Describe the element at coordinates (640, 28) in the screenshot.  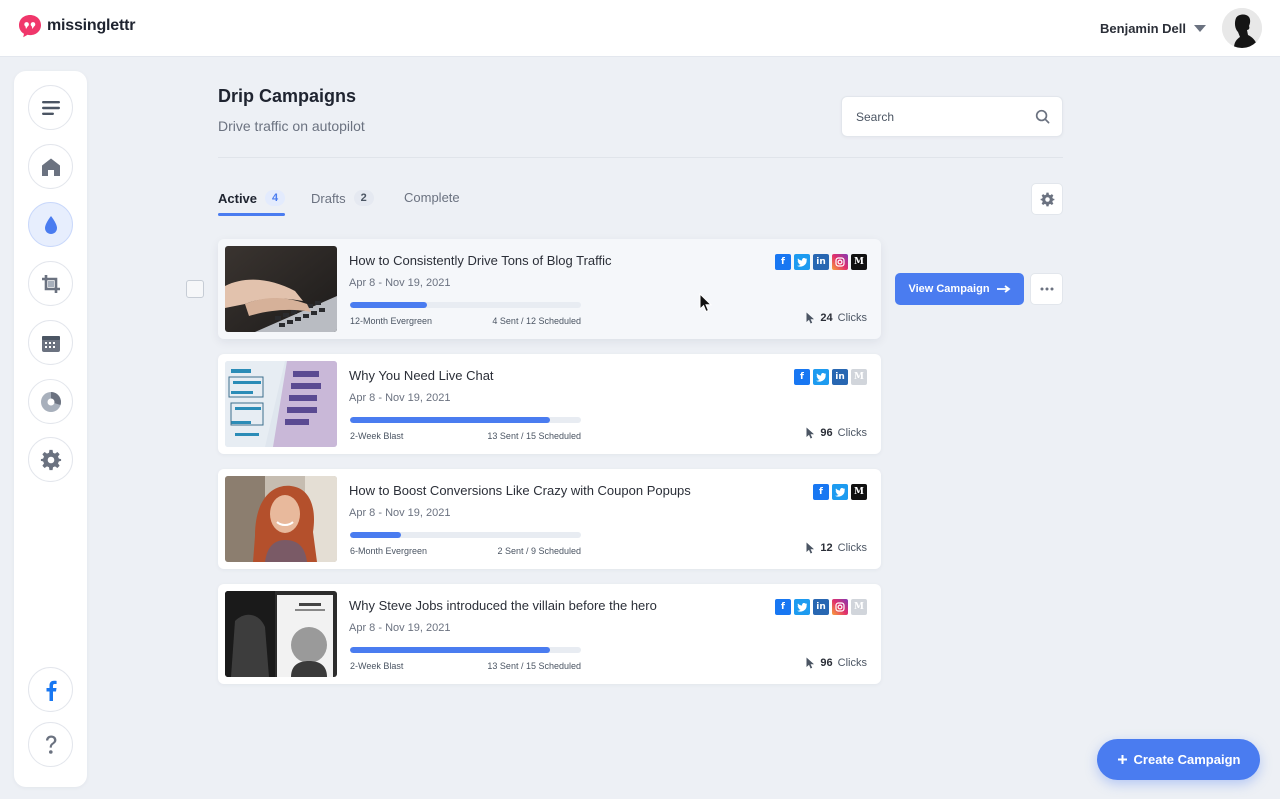
I see `top-bar: missinglettr Benjamin Dell` at that location.